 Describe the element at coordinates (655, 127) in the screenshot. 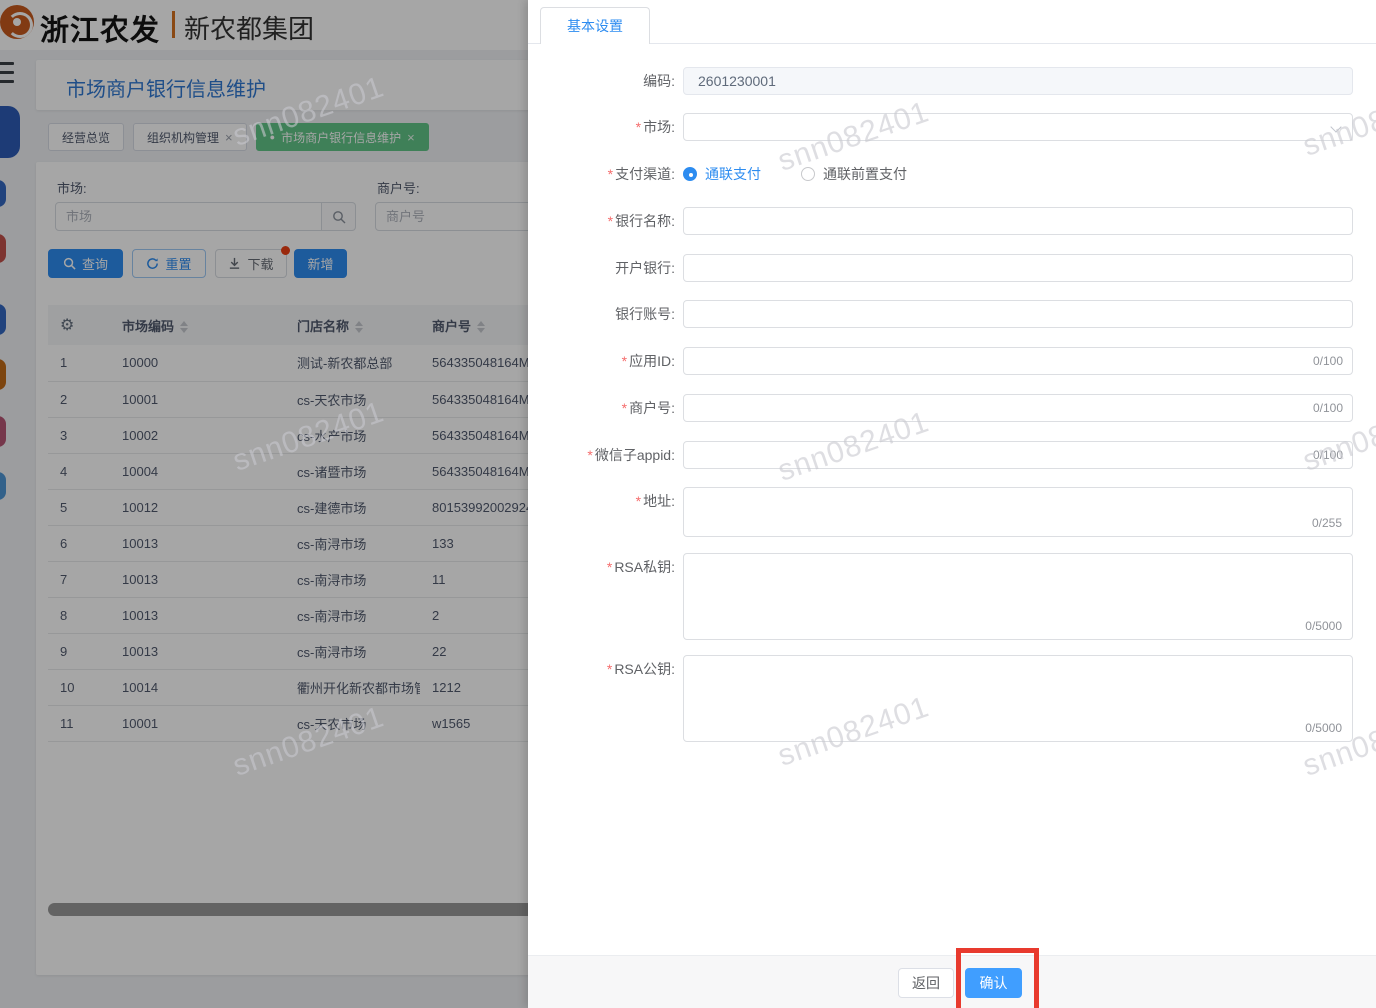

I see `field-label: * 市场:` at that location.